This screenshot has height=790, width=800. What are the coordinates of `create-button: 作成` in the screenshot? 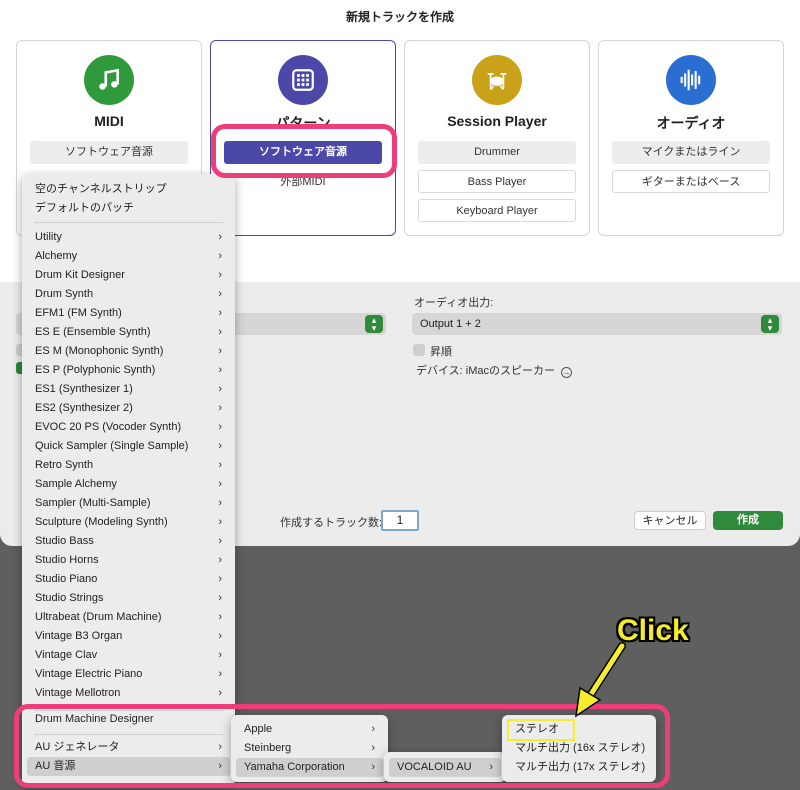 It's located at (748, 520).